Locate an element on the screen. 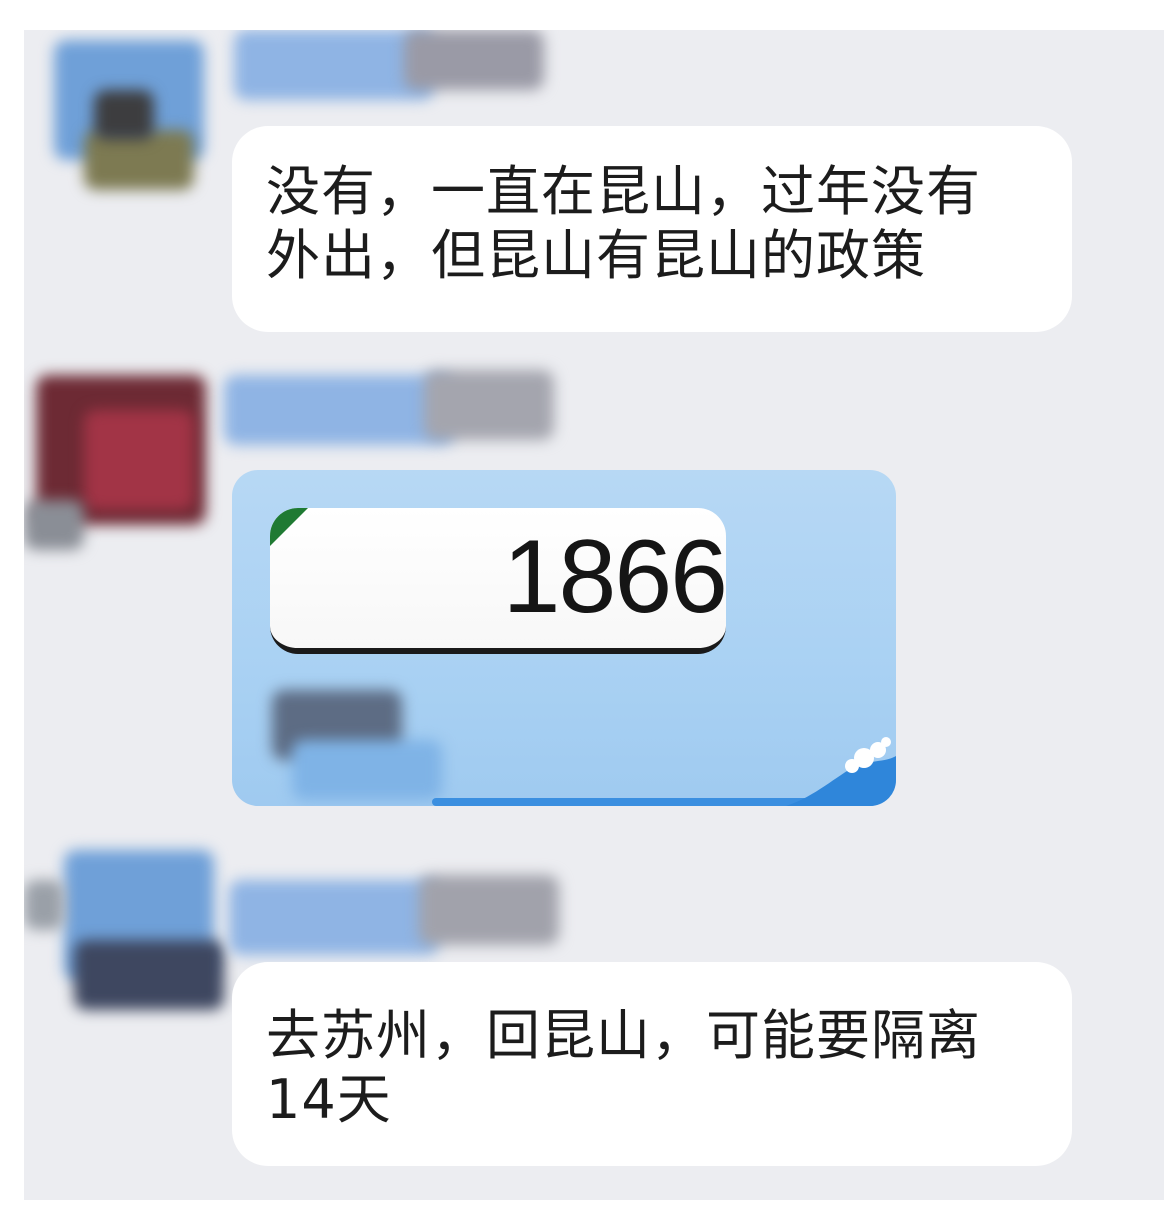 This screenshot has width=1164, height=1209. message-text-line: 外出，但昆山有昆山的政策 is located at coordinates (596, 255).